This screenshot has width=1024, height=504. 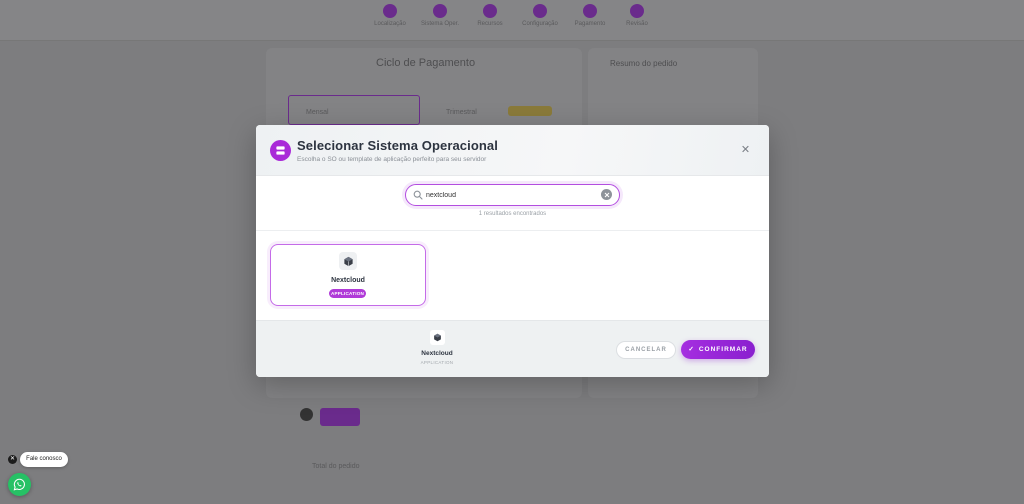 What do you see at coordinates (347, 293) in the screenshot?
I see `os-card-type-badge: APPLICATION` at bounding box center [347, 293].